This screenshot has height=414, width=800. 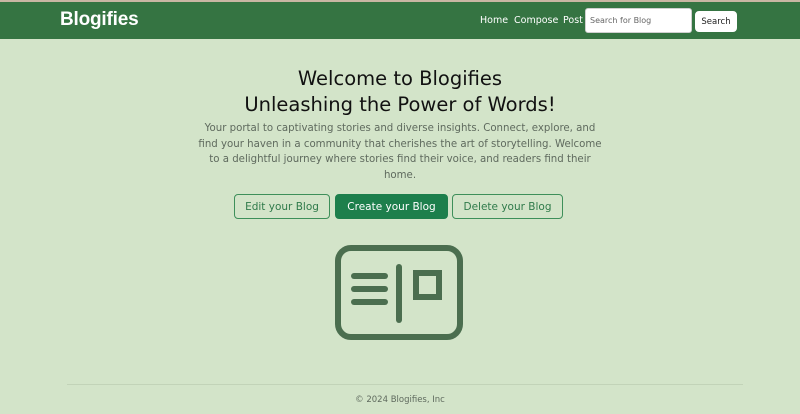 I want to click on footer-divider, so click(x=405, y=384).